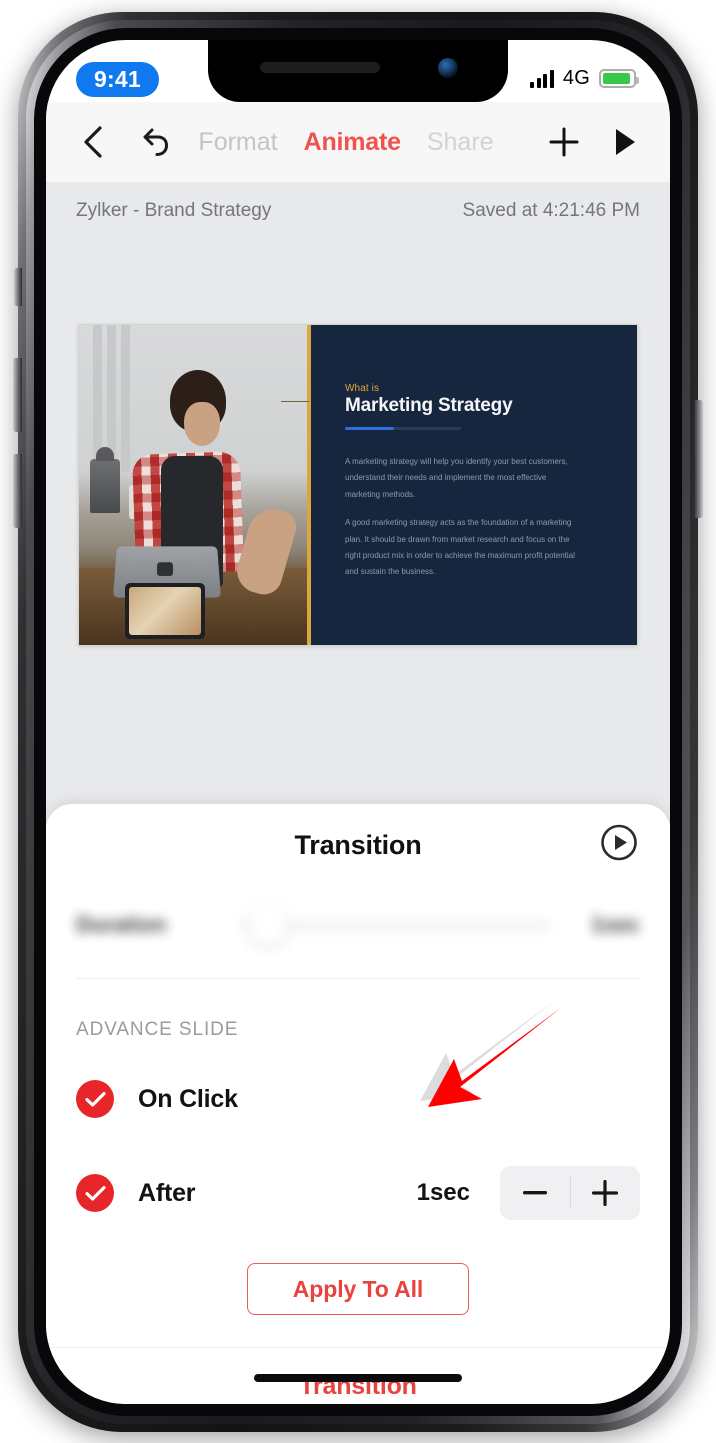  What do you see at coordinates (295, 401) in the screenshot?
I see `slide-connector-line` at bounding box center [295, 401].